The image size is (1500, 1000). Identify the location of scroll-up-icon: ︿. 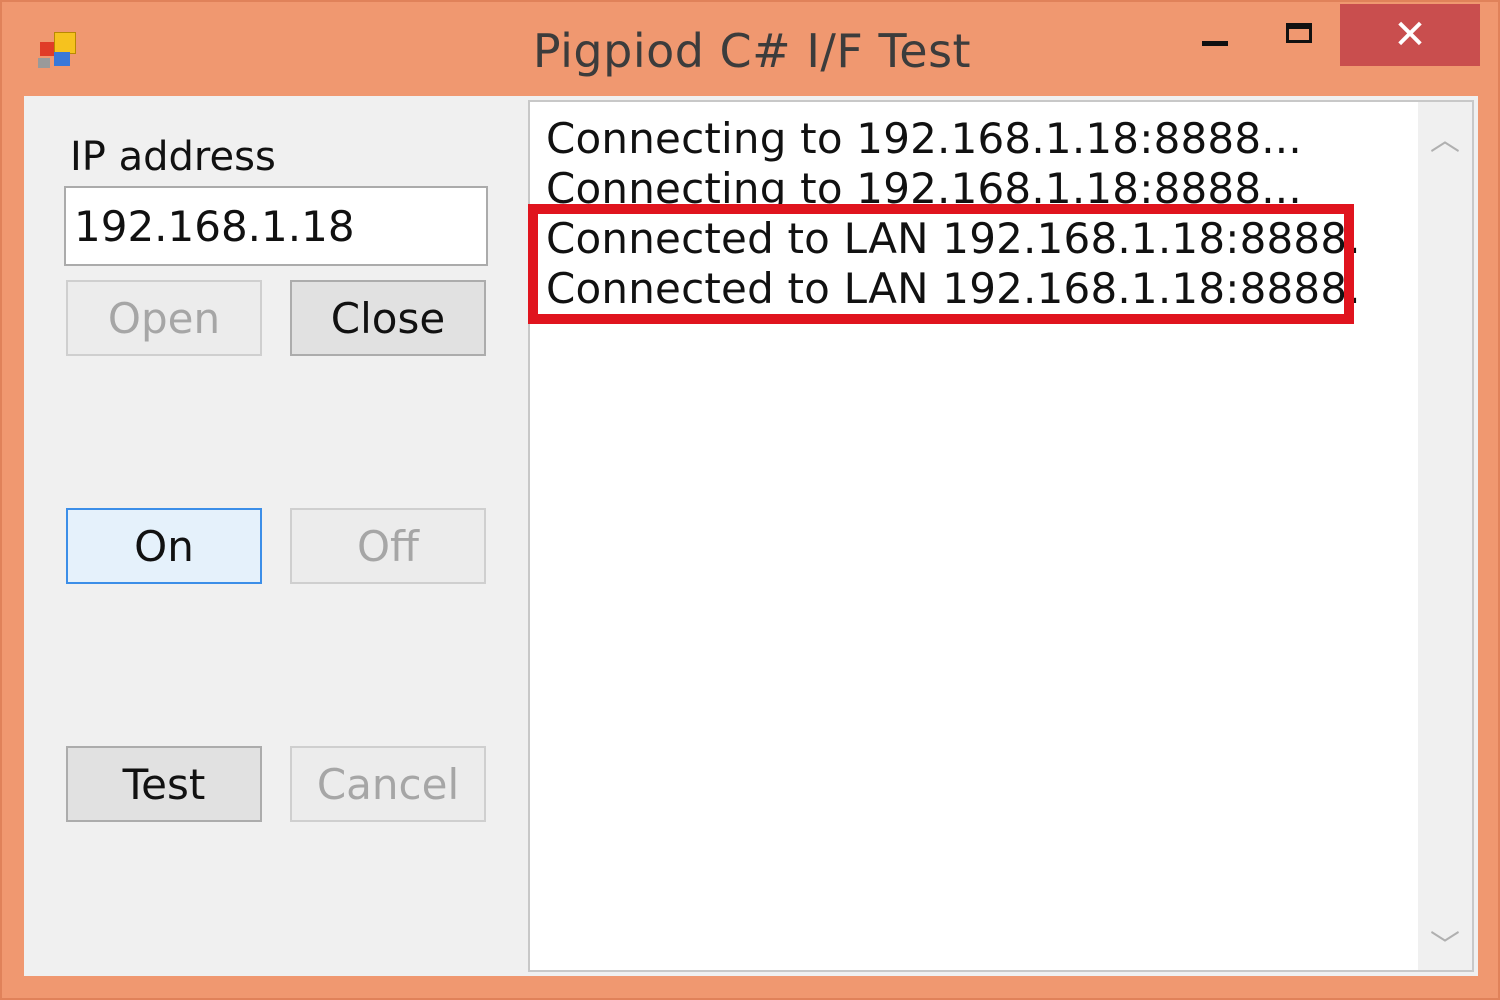
(1445, 137).